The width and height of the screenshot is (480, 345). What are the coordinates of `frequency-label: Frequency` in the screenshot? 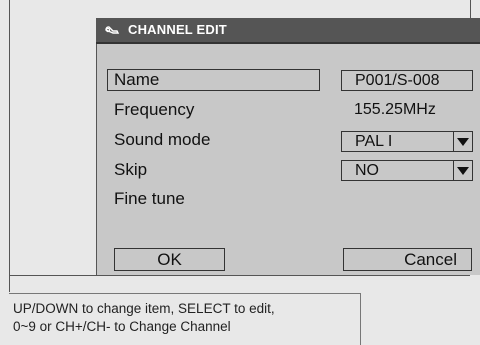 It's located at (154, 109).